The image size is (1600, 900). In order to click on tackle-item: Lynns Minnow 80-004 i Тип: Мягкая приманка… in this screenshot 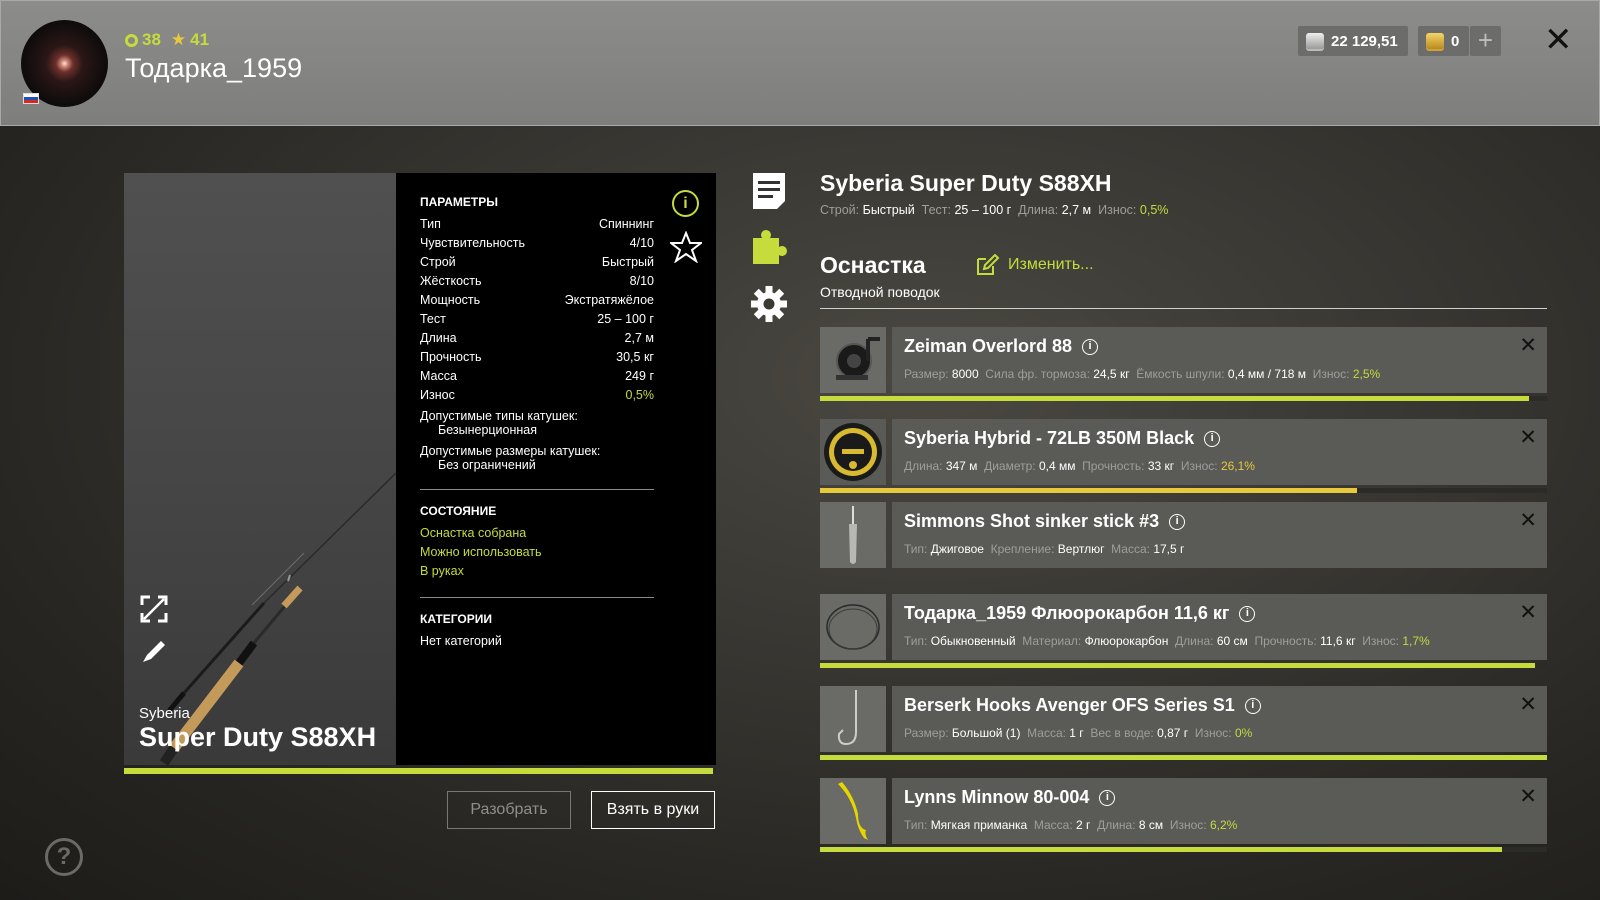, I will do `click(1183, 811)`.